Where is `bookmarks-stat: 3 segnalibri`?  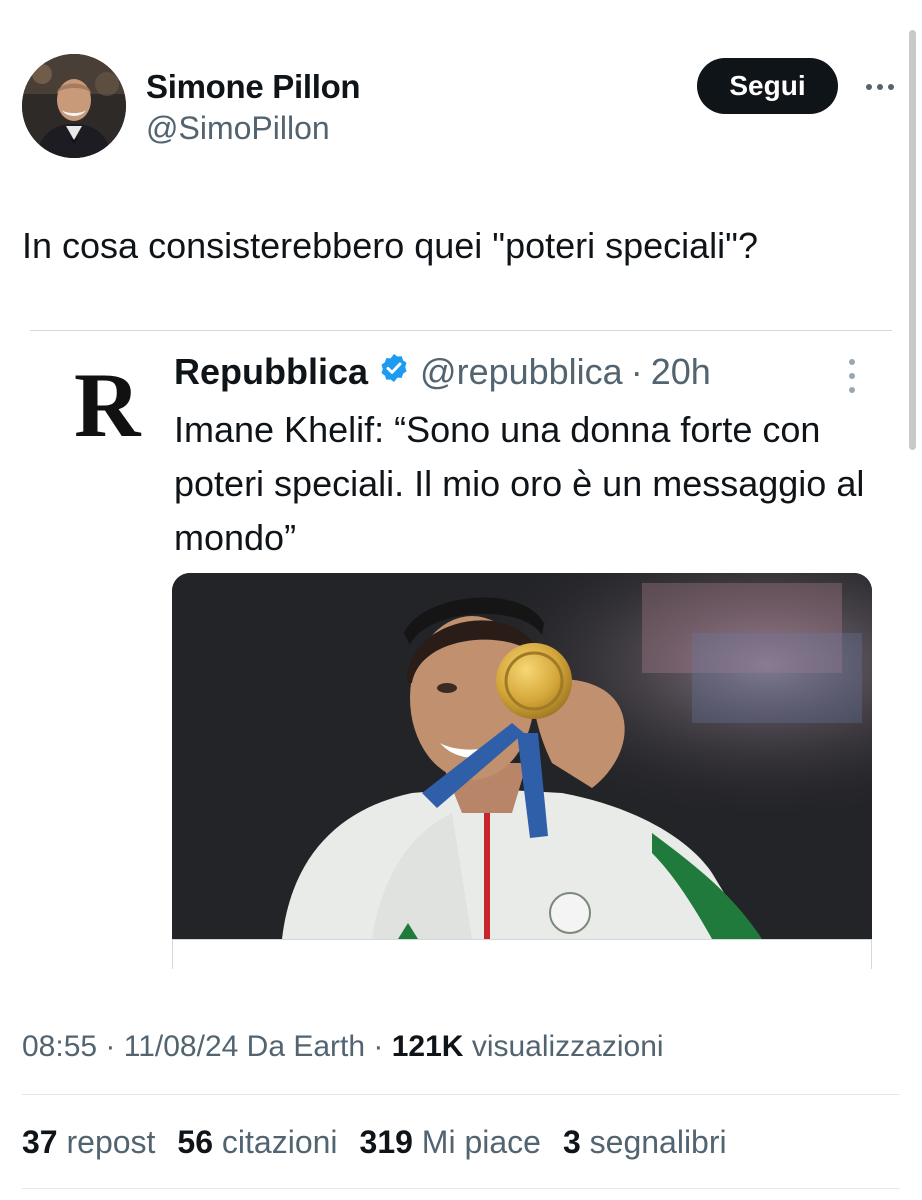
bookmarks-stat: 3 segnalibri is located at coordinates (645, 1142).